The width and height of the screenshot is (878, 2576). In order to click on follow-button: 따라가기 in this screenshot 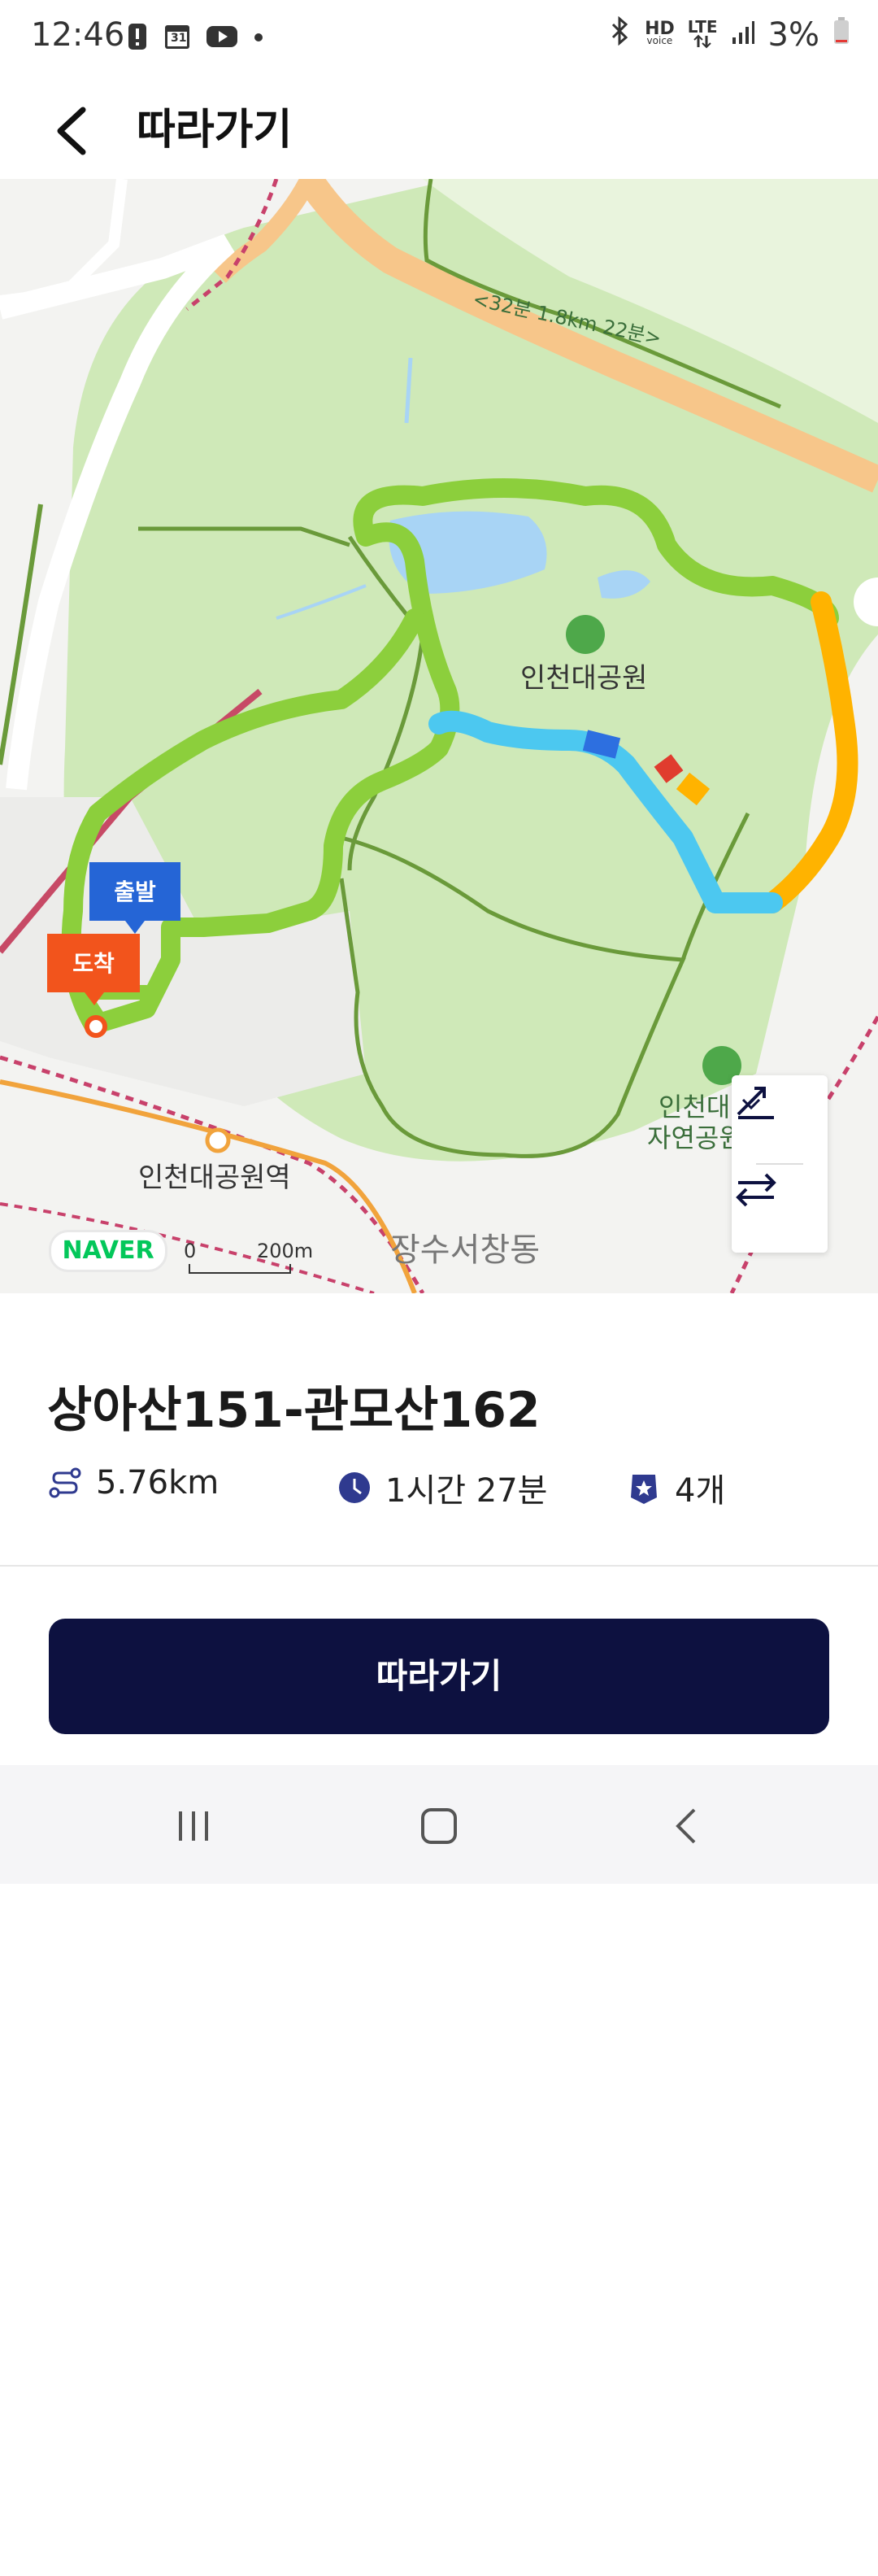, I will do `click(439, 1676)`.